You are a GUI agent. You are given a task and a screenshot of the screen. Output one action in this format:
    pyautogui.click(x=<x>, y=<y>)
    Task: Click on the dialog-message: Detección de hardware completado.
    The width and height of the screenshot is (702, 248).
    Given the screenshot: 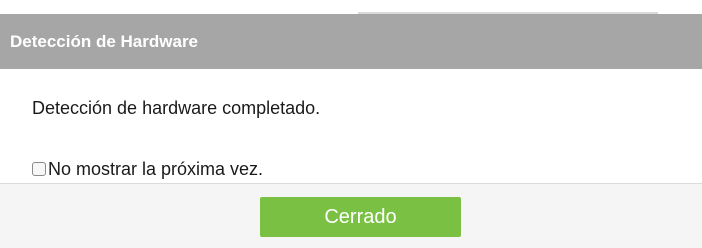 What is the action you would take?
    pyautogui.click(x=176, y=108)
    